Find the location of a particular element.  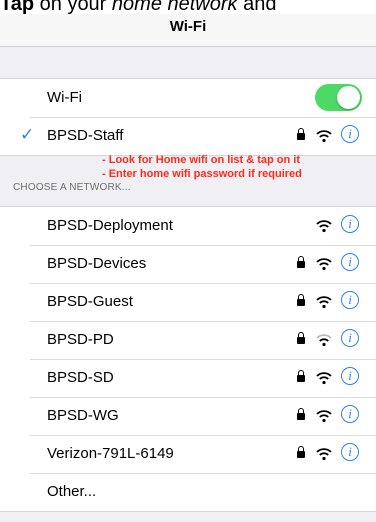

instruction-bold: Tap is located at coordinates (17, 7).